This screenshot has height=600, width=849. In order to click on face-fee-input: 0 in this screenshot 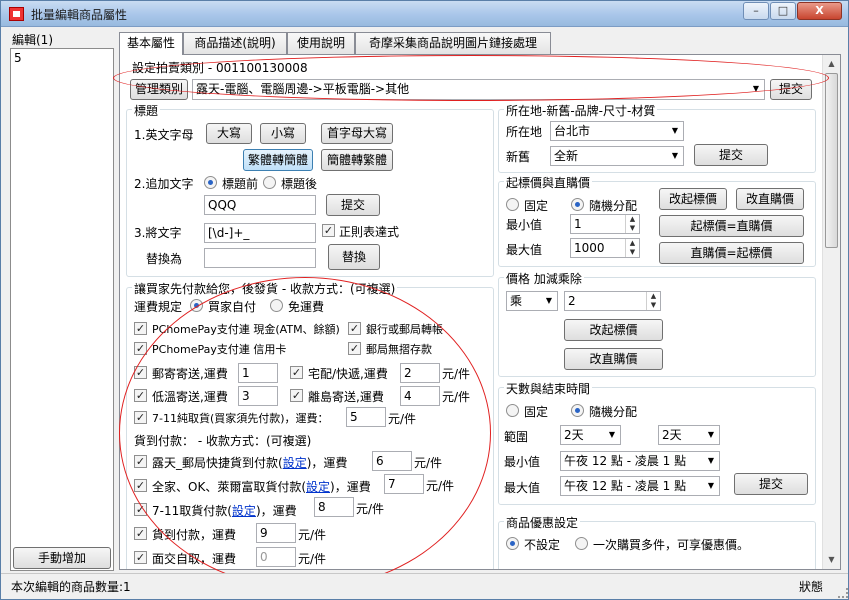, I will do `click(276, 557)`.